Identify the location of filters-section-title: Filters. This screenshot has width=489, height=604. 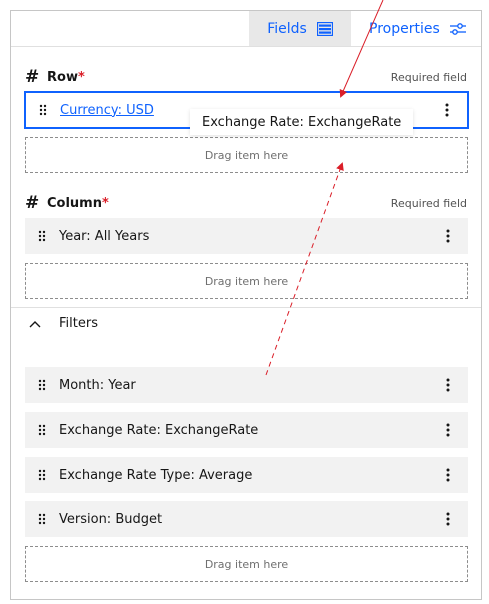
(78, 323).